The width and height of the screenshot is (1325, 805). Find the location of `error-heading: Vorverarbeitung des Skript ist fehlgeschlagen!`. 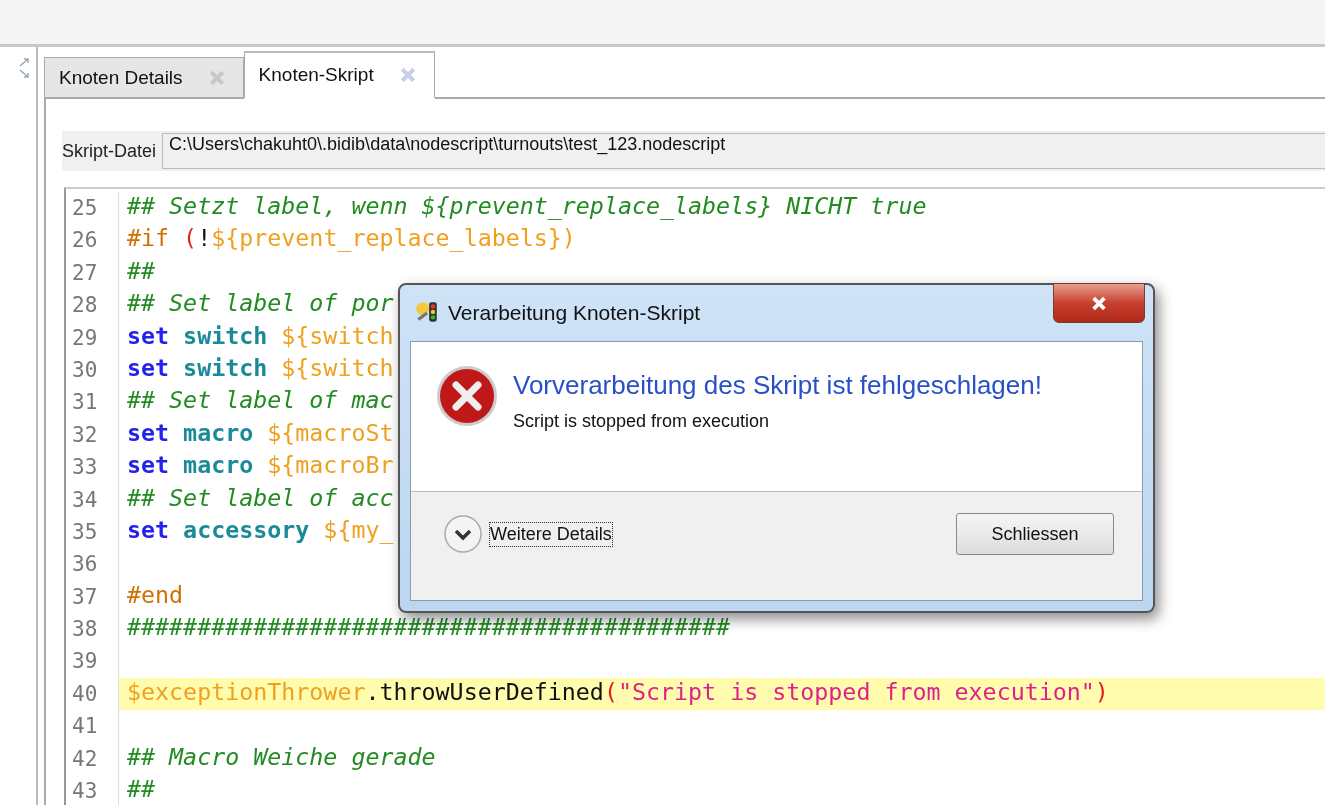

error-heading: Vorverarbeitung des Skript ist fehlgeschlagen! is located at coordinates (777, 385).